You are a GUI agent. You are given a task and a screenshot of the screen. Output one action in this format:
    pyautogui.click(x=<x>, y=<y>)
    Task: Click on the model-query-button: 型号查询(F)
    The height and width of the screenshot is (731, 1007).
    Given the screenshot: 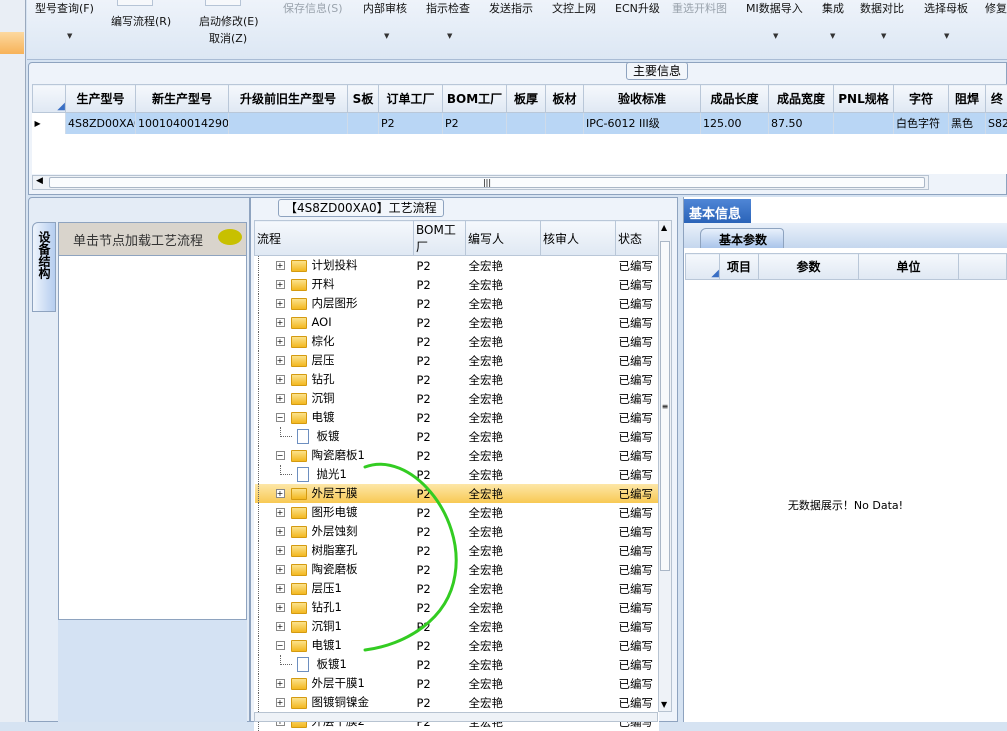 What is the action you would take?
    pyautogui.click(x=64, y=8)
    